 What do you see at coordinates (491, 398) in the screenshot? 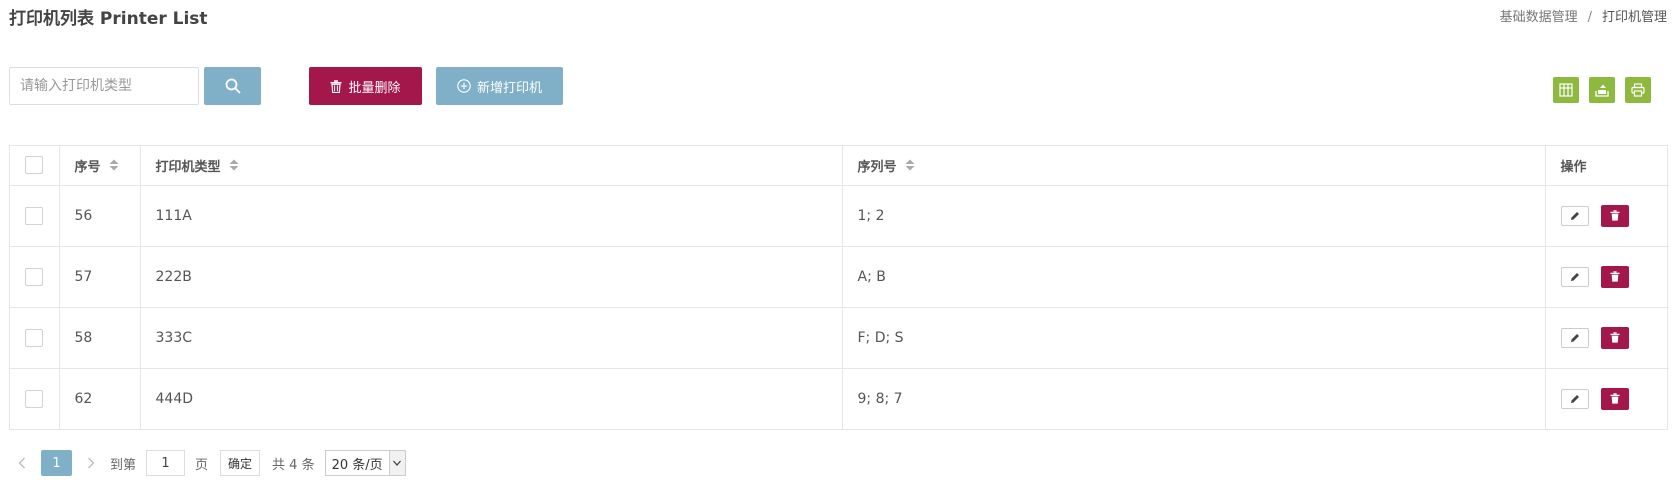
I see `cell-type: 444D` at bounding box center [491, 398].